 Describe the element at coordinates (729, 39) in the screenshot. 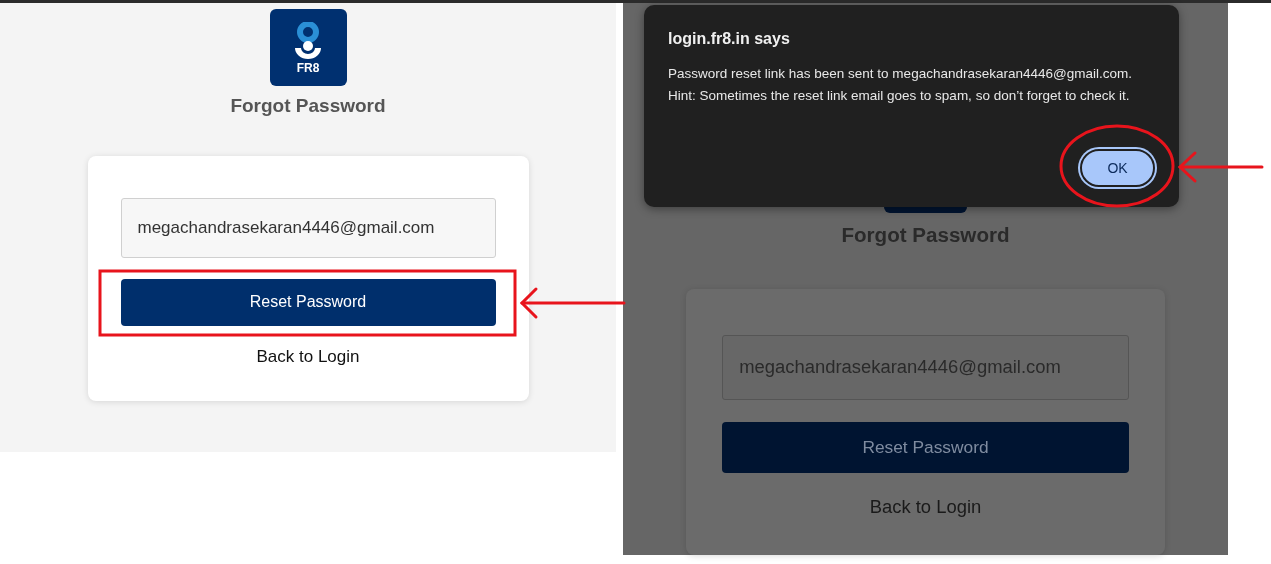

I see `dialog-title: login.fr8.in says` at that location.